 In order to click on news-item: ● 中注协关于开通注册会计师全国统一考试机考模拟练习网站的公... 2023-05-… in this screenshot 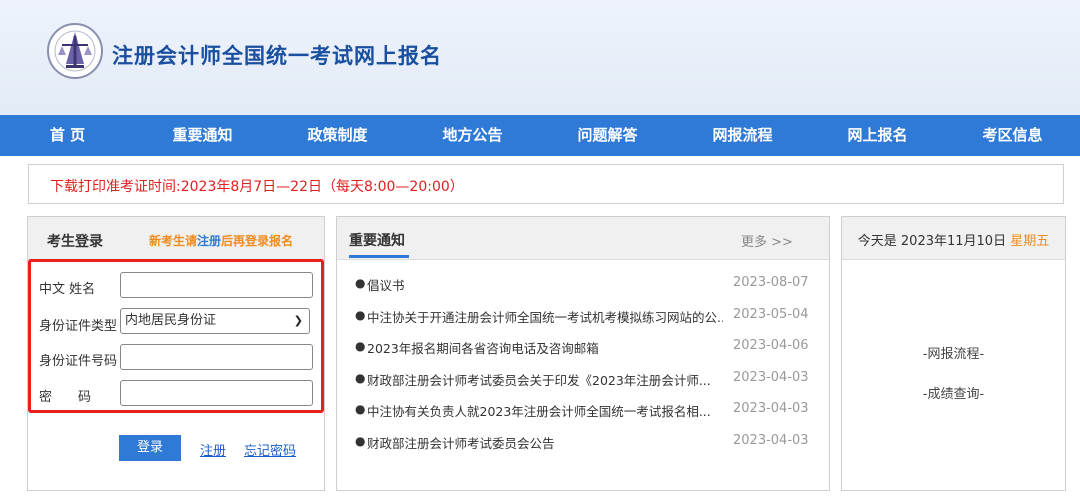, I will do `click(584, 319)`.